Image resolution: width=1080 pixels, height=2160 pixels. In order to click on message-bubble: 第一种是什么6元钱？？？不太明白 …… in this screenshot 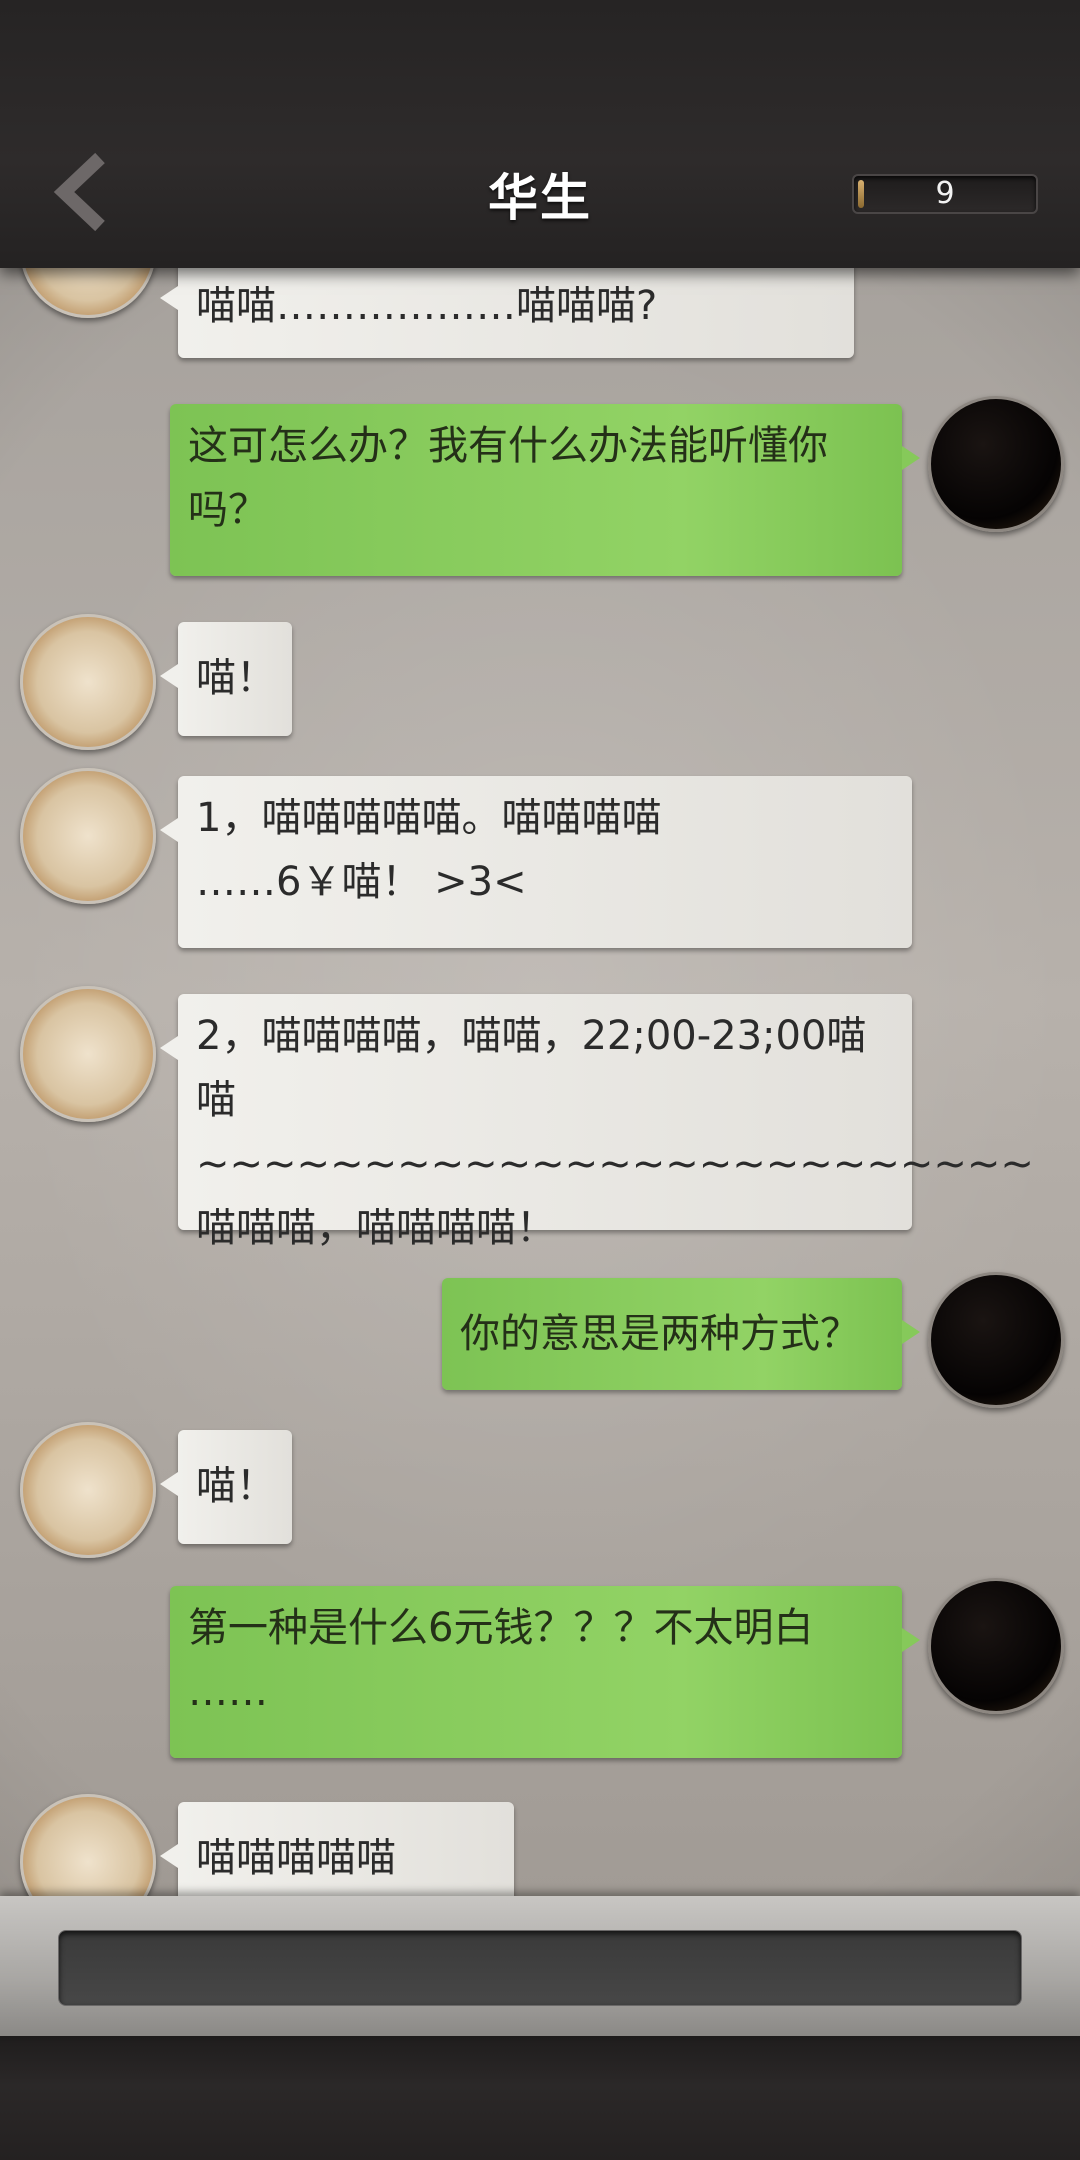, I will do `click(545, 1672)`.